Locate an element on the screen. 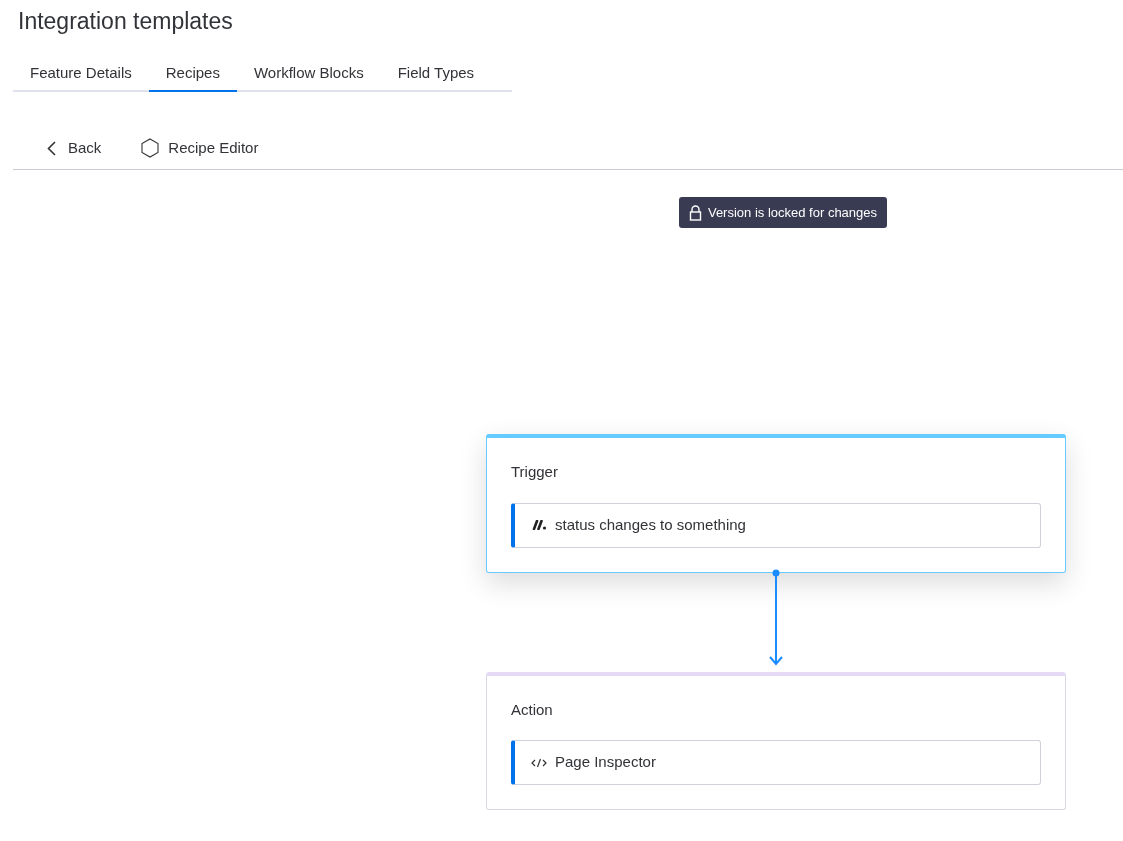  step-row: Page Inspector is located at coordinates (776, 762).